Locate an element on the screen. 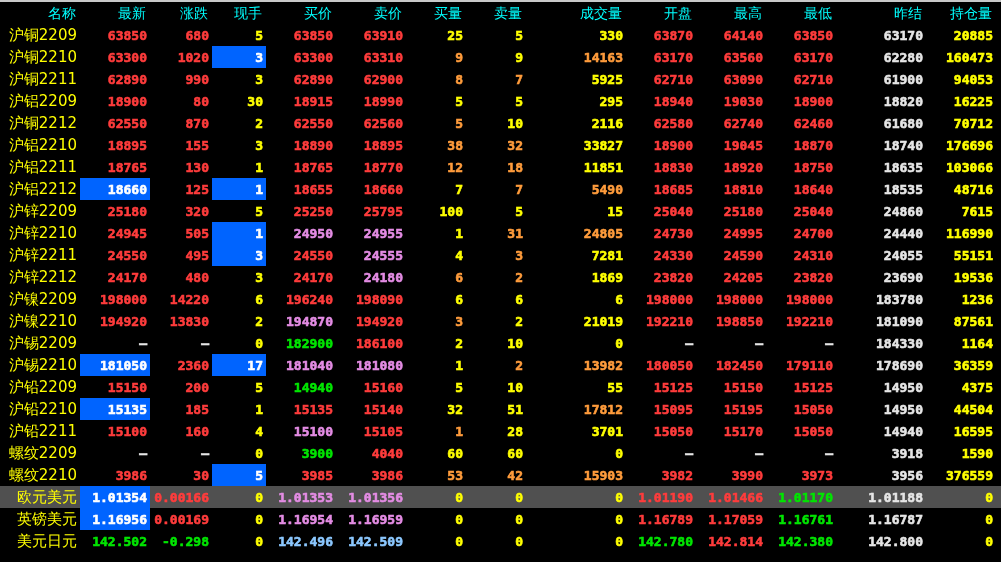 This screenshot has width=1001, height=562. contract-name: 沪锡2209 is located at coordinates (40, 343).